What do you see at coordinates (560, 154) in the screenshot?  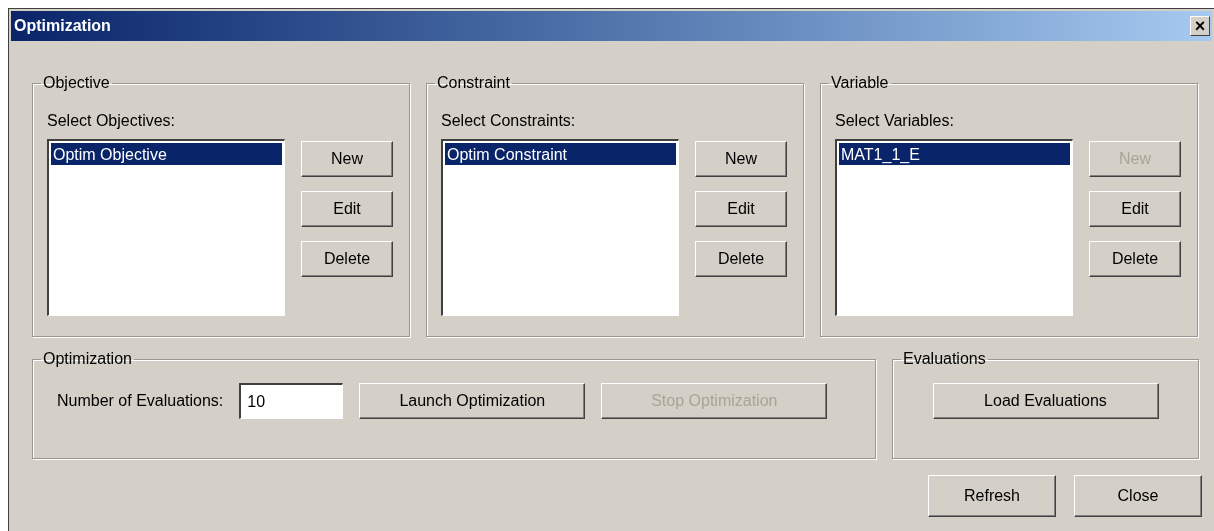 I see `list-item: Optim Constraint` at bounding box center [560, 154].